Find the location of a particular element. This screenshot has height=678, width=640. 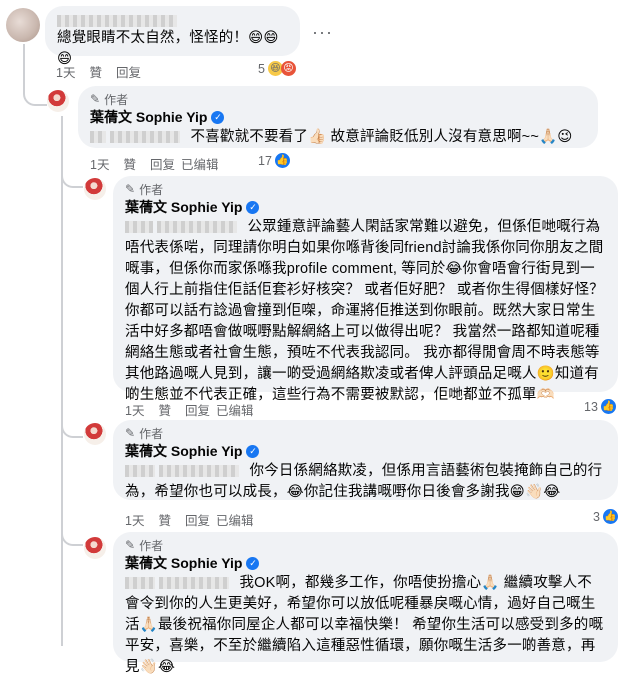

comment-text-row: 不喜歡就不要看了👍🏻 故意評論貶低別人沒有意思啊~~🙏🏻😉 is located at coordinates (338, 137).